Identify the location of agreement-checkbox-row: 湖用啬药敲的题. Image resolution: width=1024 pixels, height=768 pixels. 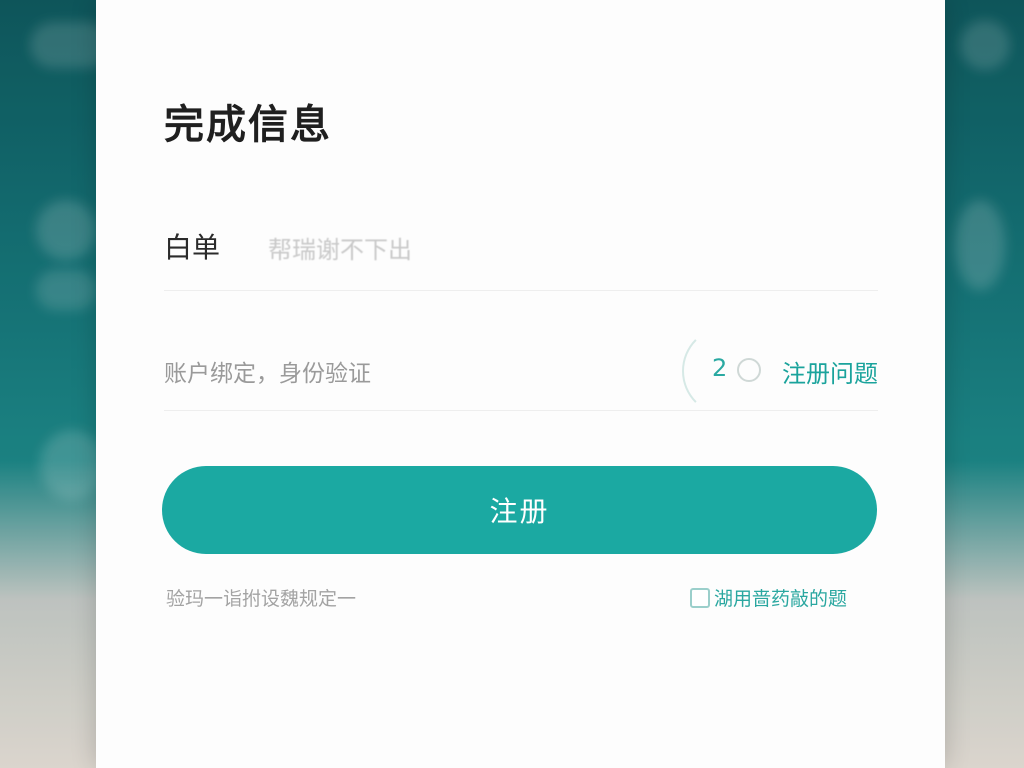
(768, 597).